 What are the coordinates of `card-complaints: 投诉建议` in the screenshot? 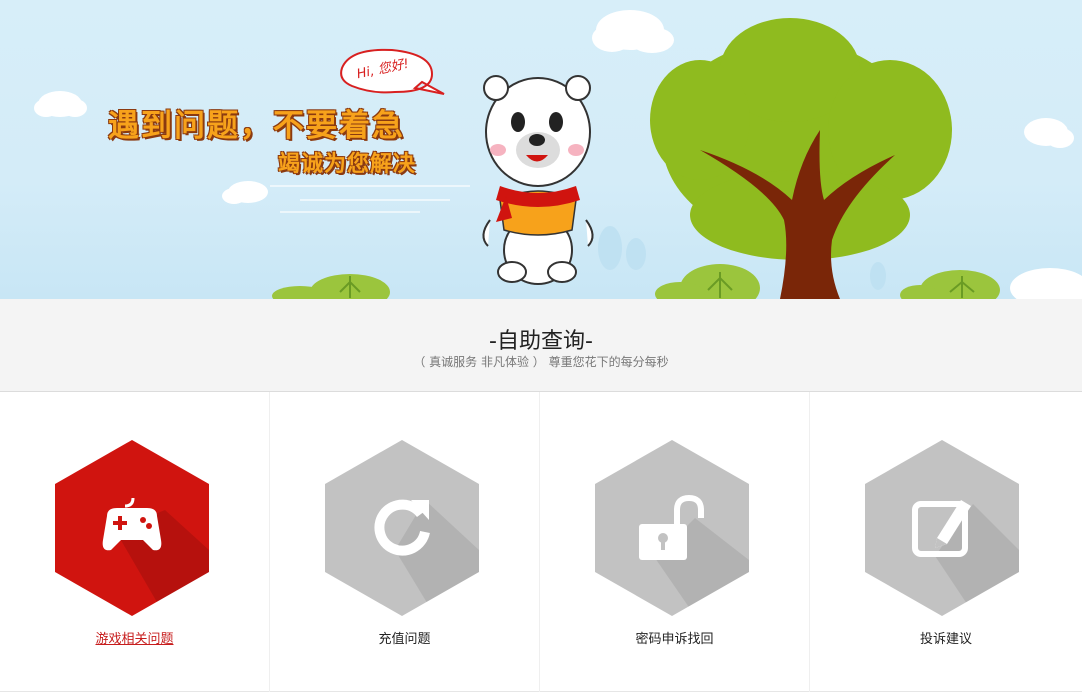 It's located at (946, 542).